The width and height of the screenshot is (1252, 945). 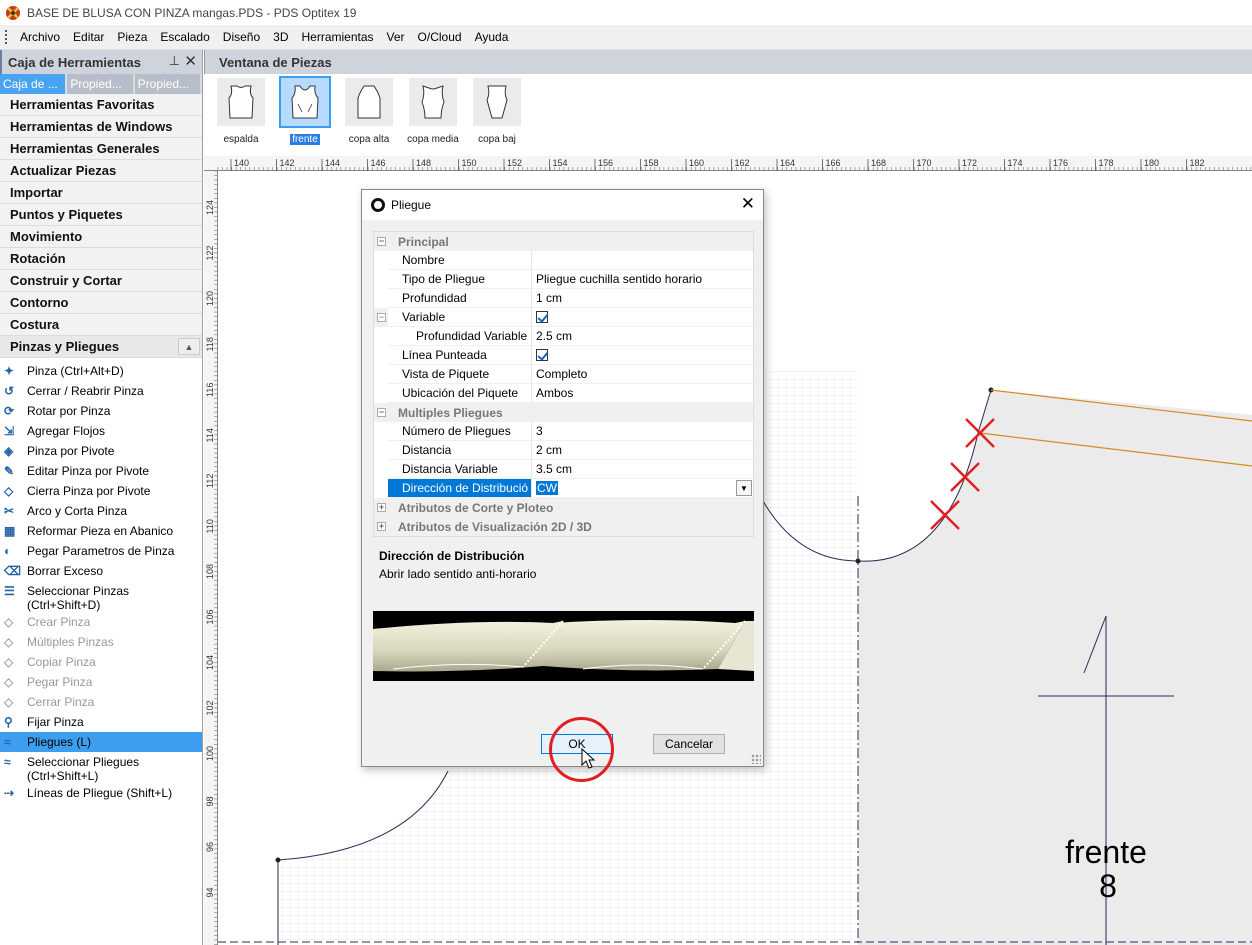 What do you see at coordinates (101, 662) in the screenshot?
I see `tool-item: ◇ Copiar Pinza` at bounding box center [101, 662].